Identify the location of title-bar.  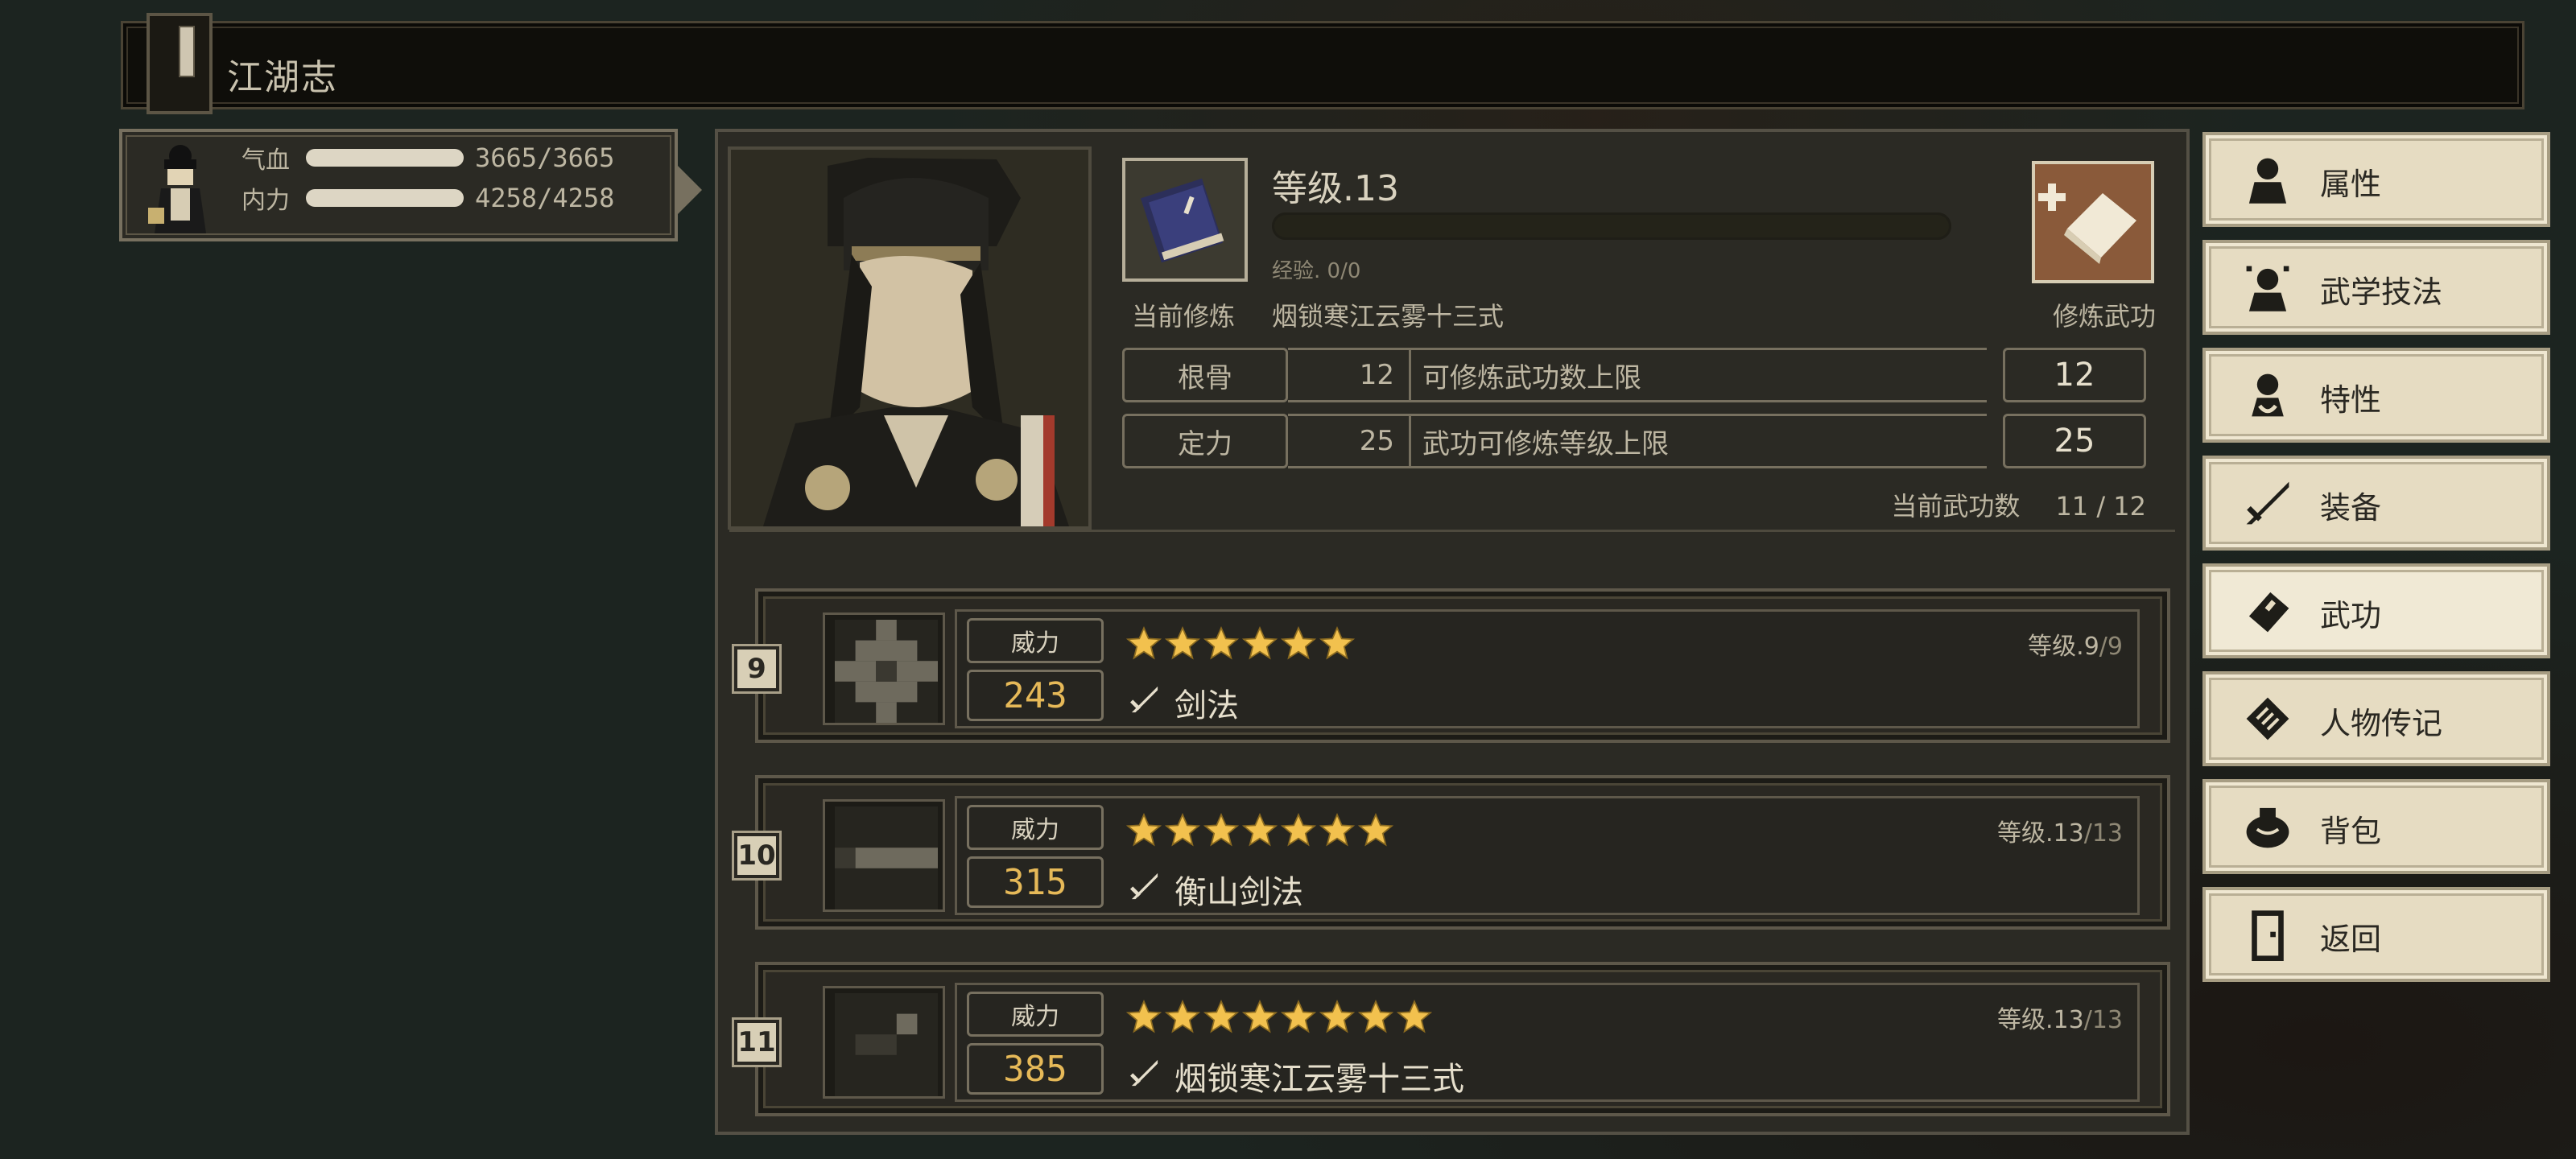
(1322, 65).